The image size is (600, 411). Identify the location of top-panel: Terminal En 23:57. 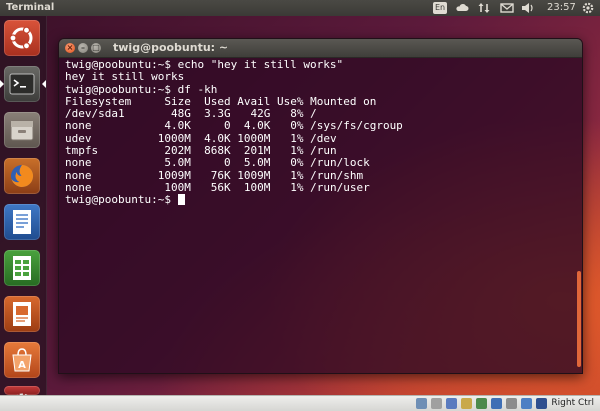
(300, 8).